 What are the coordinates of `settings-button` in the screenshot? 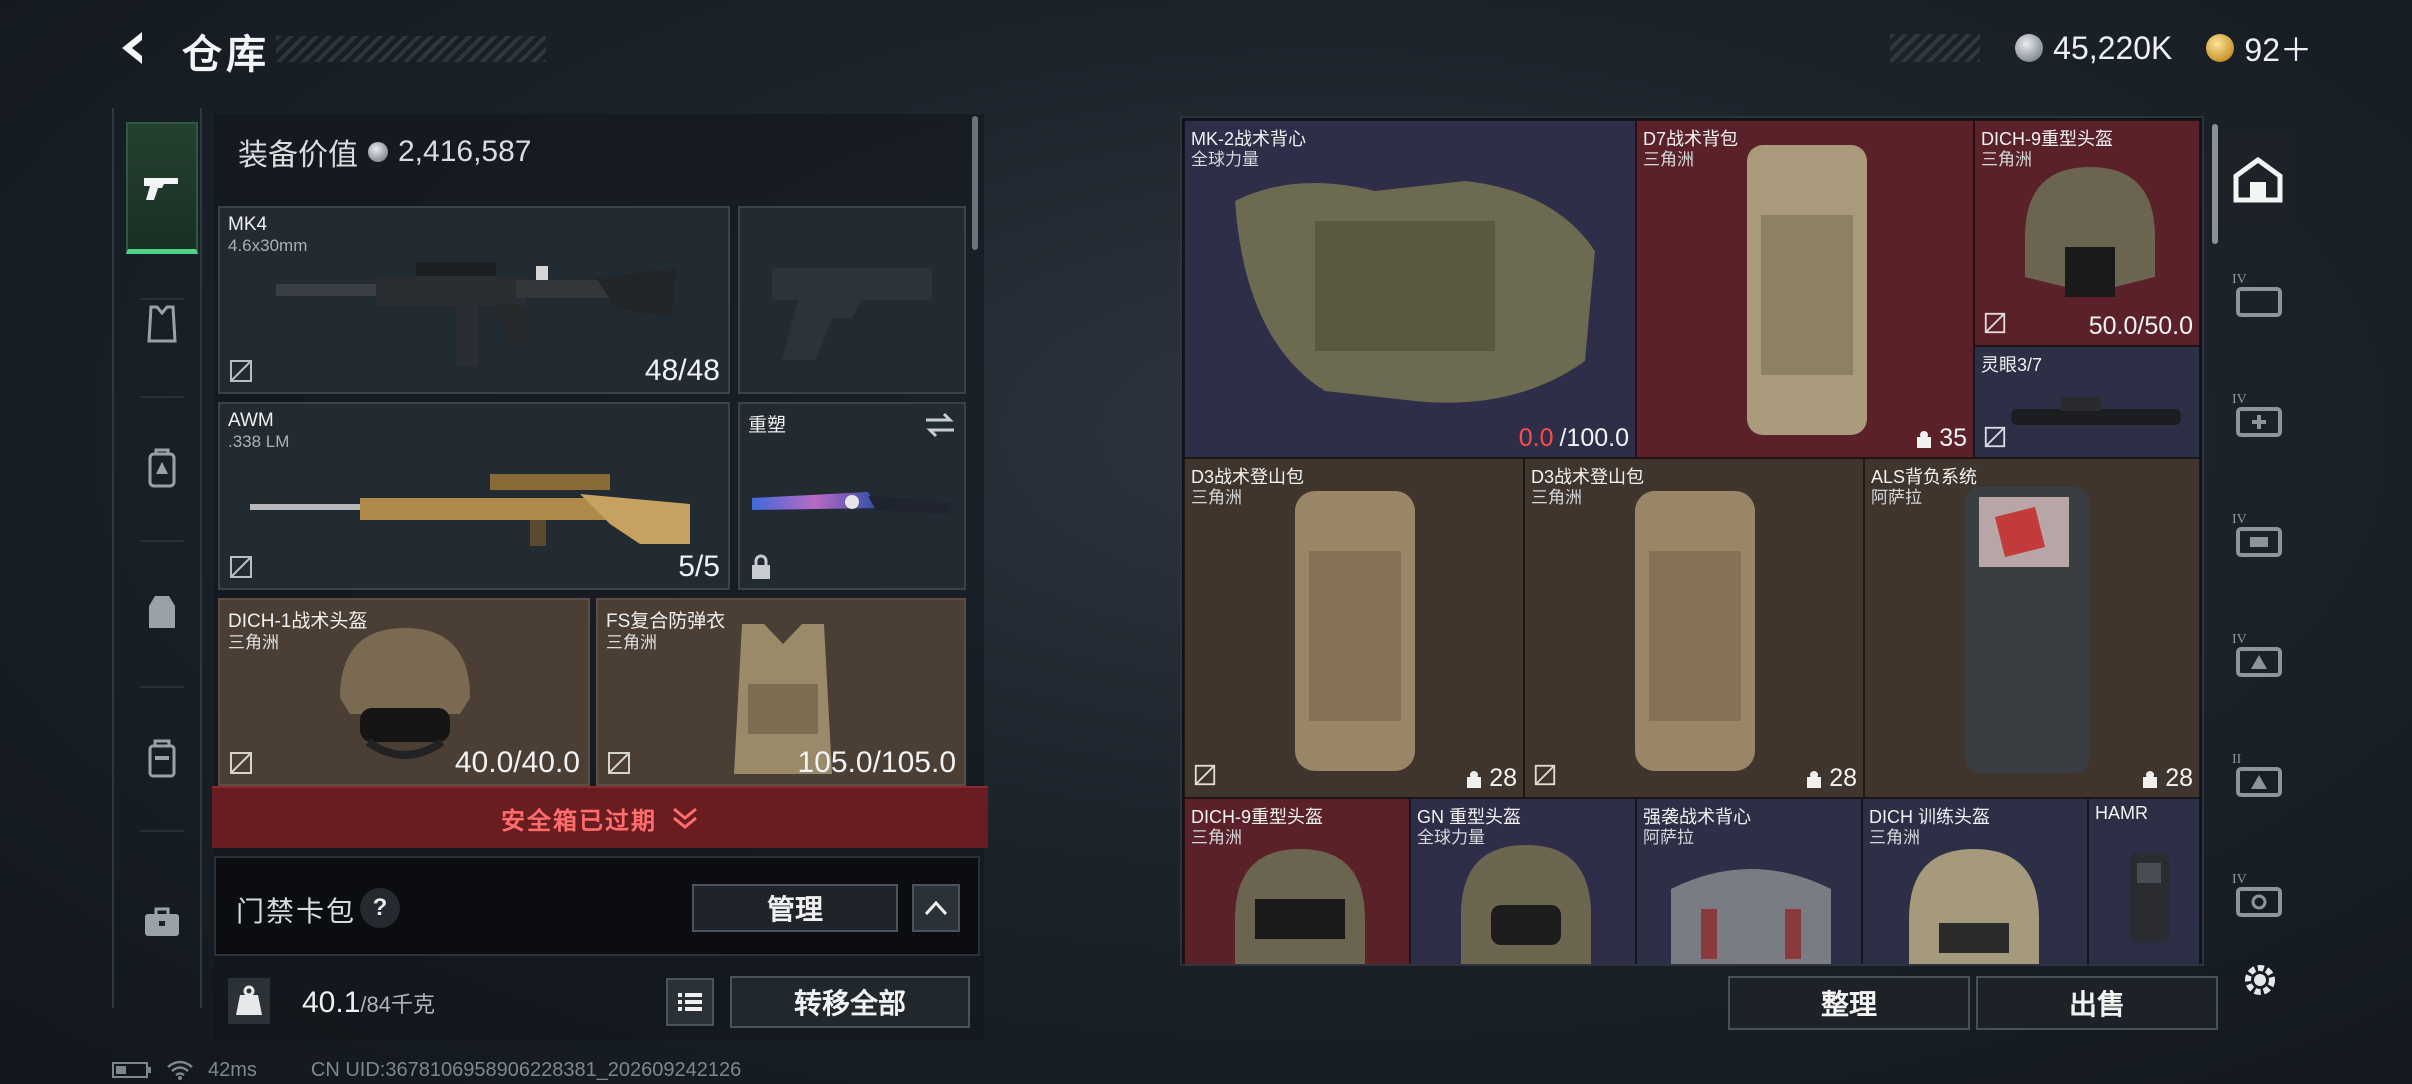 It's located at (2260, 980).